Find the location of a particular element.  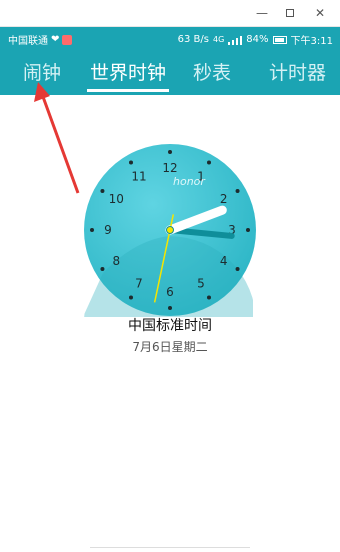

maximize-icon is located at coordinates (290, 13).